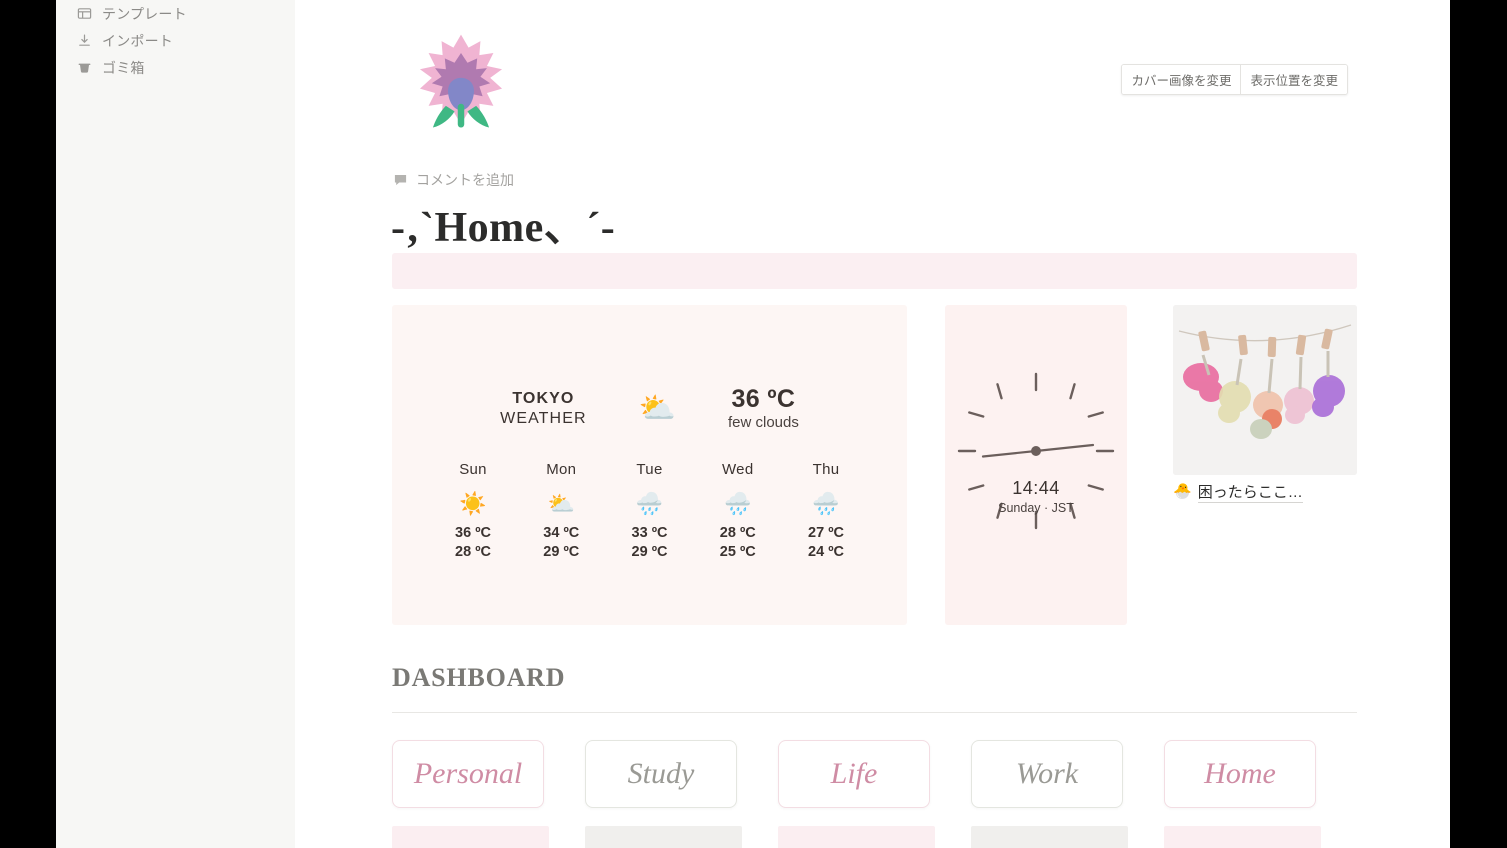  I want to click on import-icon, so click(84, 41).